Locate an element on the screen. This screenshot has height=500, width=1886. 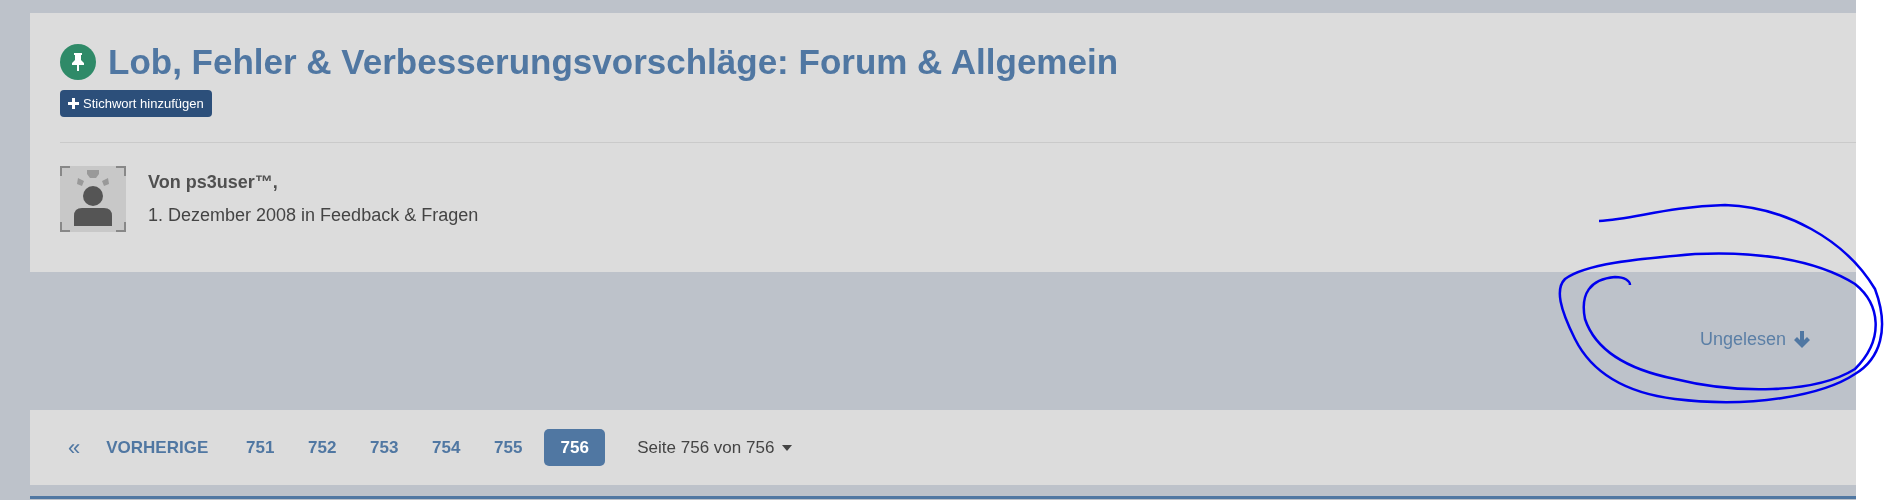
avatar-icon is located at coordinates (93, 198).